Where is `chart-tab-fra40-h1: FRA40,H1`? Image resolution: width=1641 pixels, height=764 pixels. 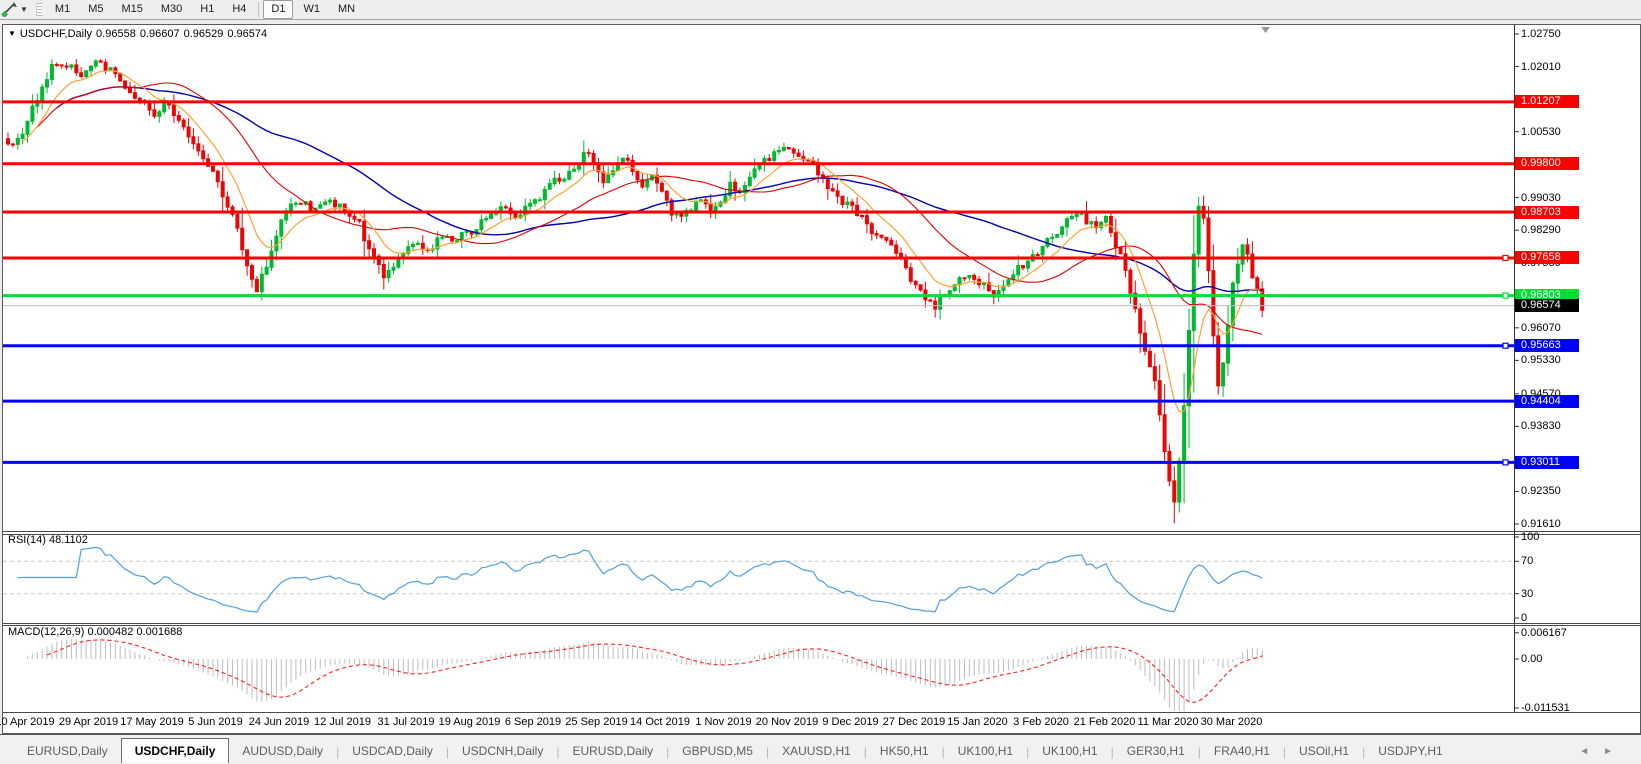 chart-tab-fra40-h1: FRA40,H1 is located at coordinates (1242, 751).